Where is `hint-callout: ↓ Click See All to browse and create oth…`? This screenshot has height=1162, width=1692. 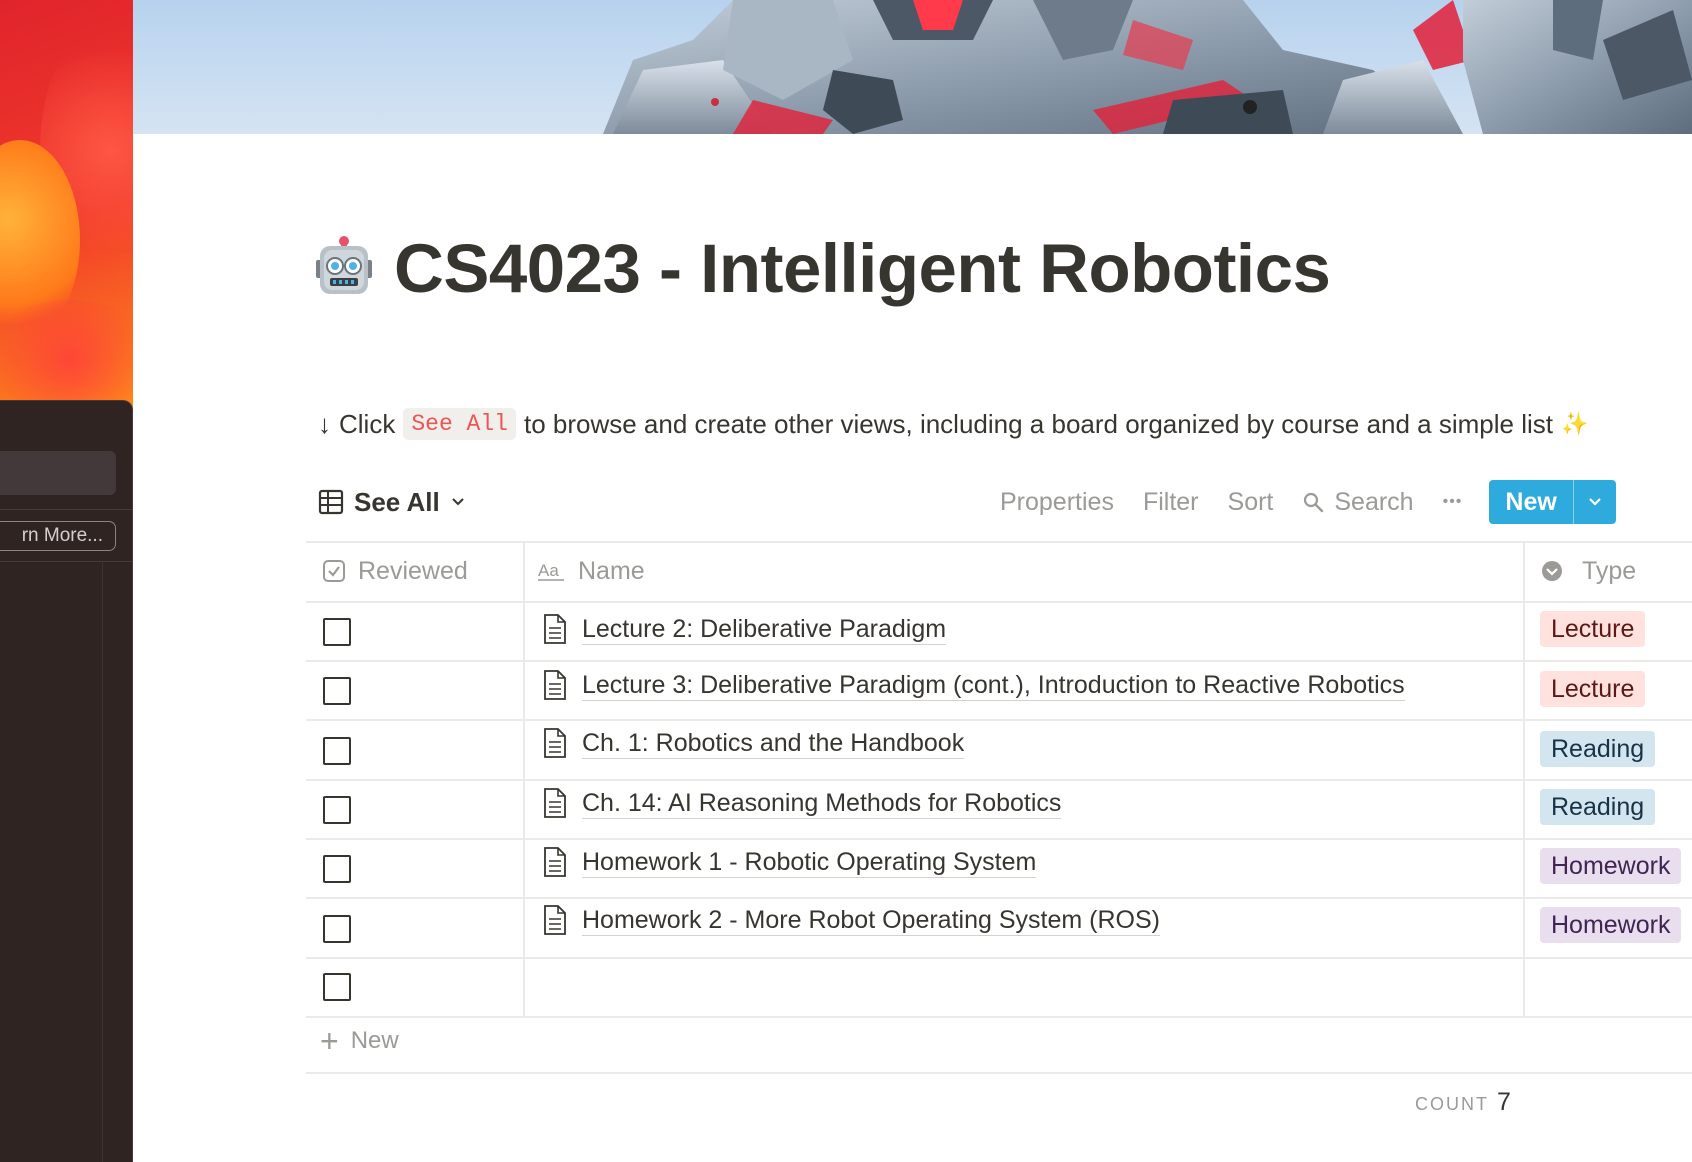 hint-callout: ↓ Click See All to browse and create oth… is located at coordinates (953, 424).